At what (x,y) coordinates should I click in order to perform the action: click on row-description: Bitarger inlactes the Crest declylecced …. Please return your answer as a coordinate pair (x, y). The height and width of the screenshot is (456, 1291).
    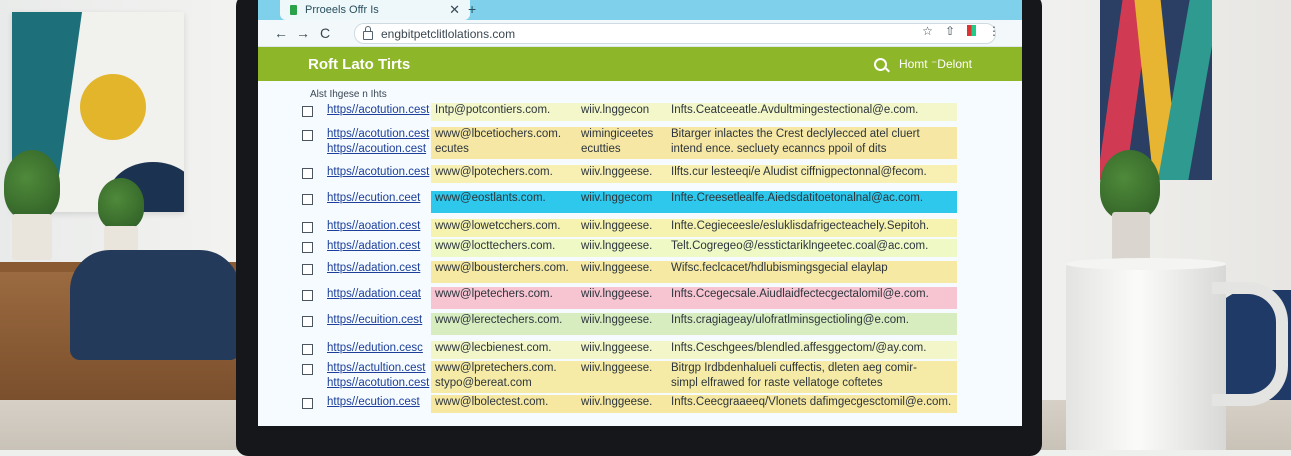
    Looking at the image, I should click on (812, 143).